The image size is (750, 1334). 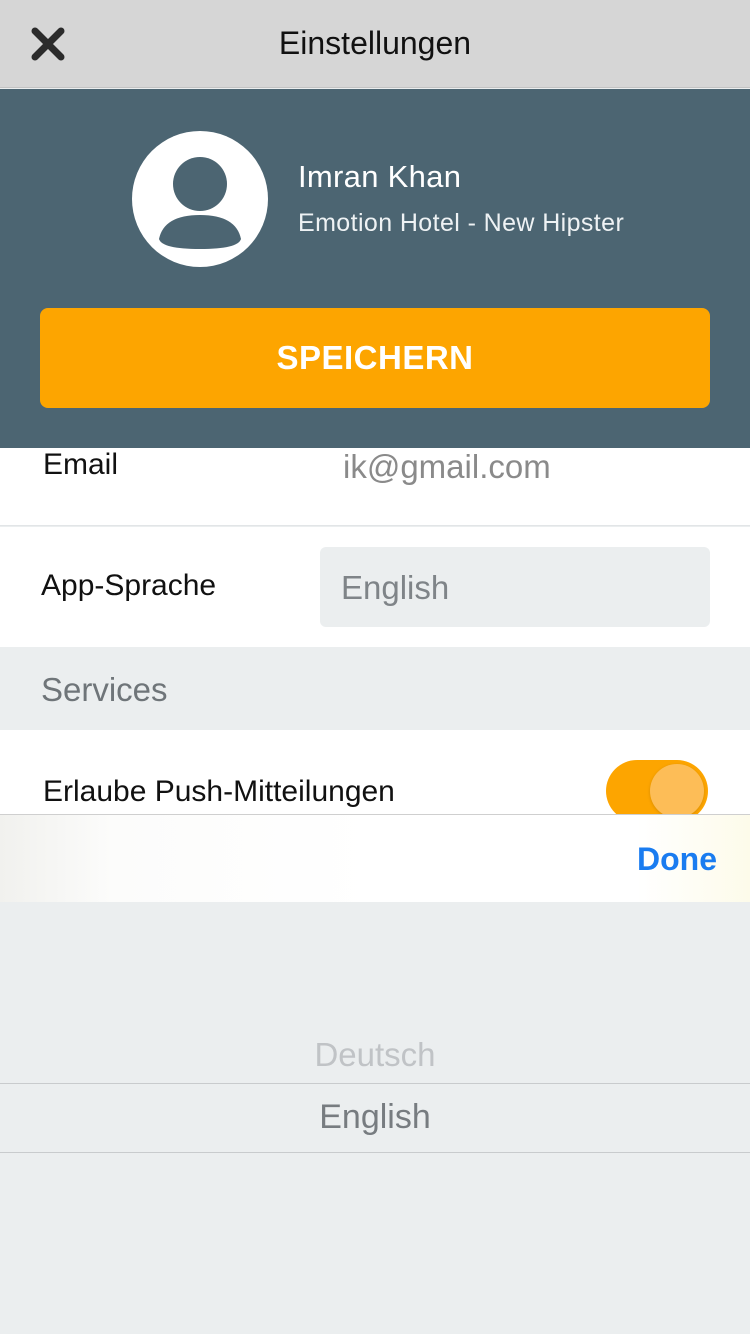 I want to click on services-label: Services, so click(x=104, y=689).